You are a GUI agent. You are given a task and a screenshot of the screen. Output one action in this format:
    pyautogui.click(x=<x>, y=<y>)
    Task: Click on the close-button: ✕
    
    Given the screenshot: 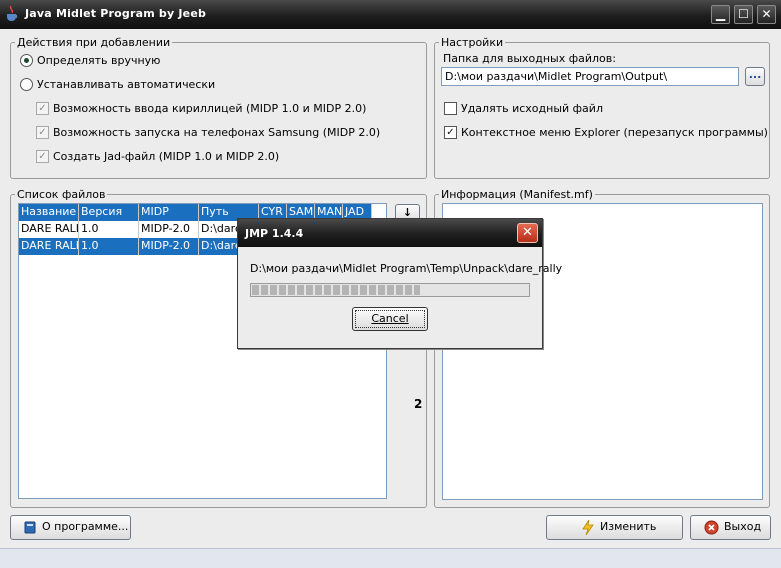 What is the action you would take?
    pyautogui.click(x=766, y=14)
    